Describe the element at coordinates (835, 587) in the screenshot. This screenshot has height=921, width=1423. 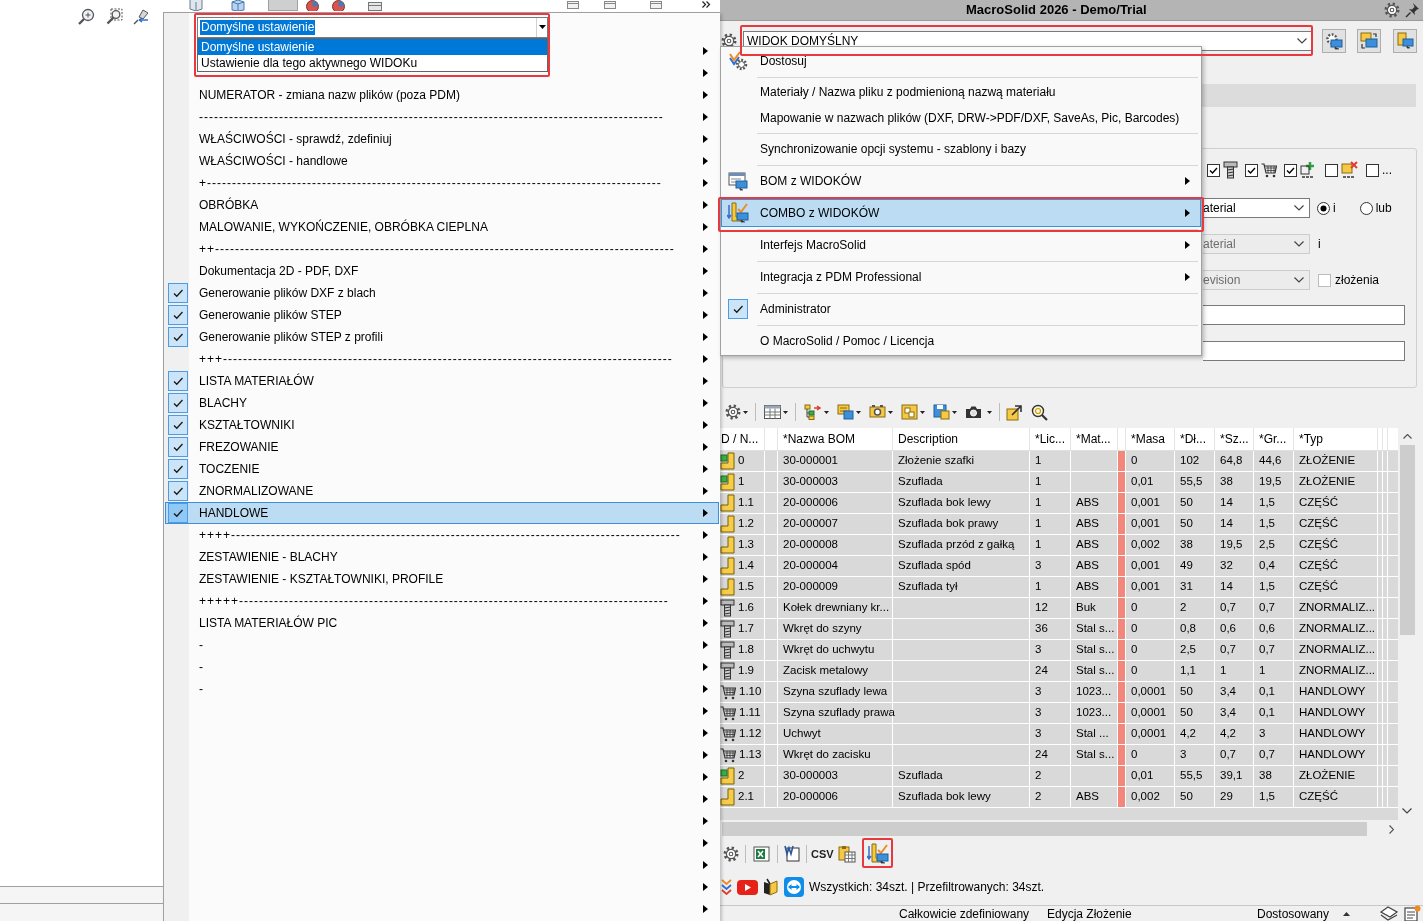
I see `table-cell: 20-000009` at that location.